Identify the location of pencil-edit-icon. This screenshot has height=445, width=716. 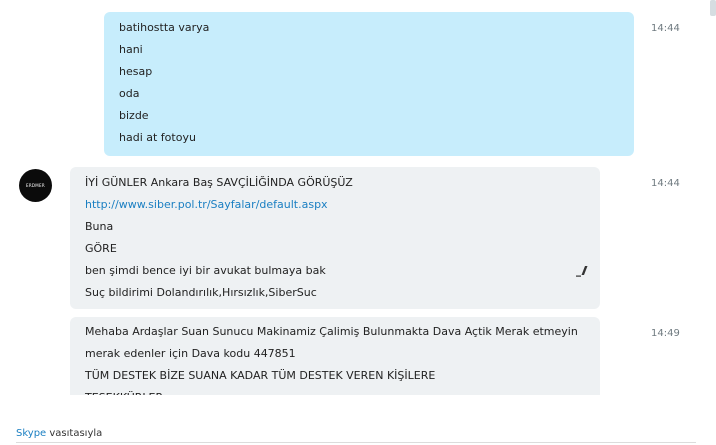
(583, 271).